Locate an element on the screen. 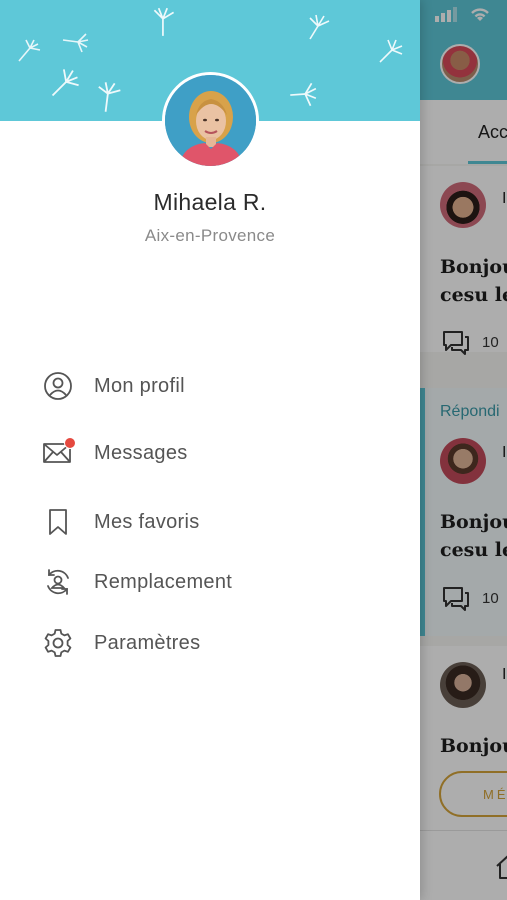 Image resolution: width=507 pixels, height=900 pixels. menu-item-replacement: Remplacement is located at coordinates (210, 582).